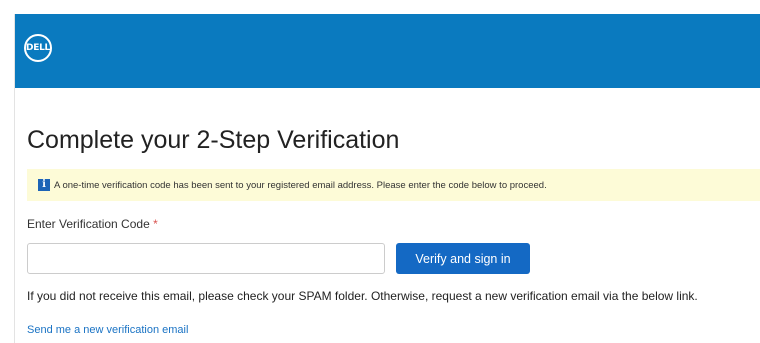 This screenshot has width=760, height=343. I want to click on verify-and-sign-in-button: Verify and sign in, so click(463, 258).